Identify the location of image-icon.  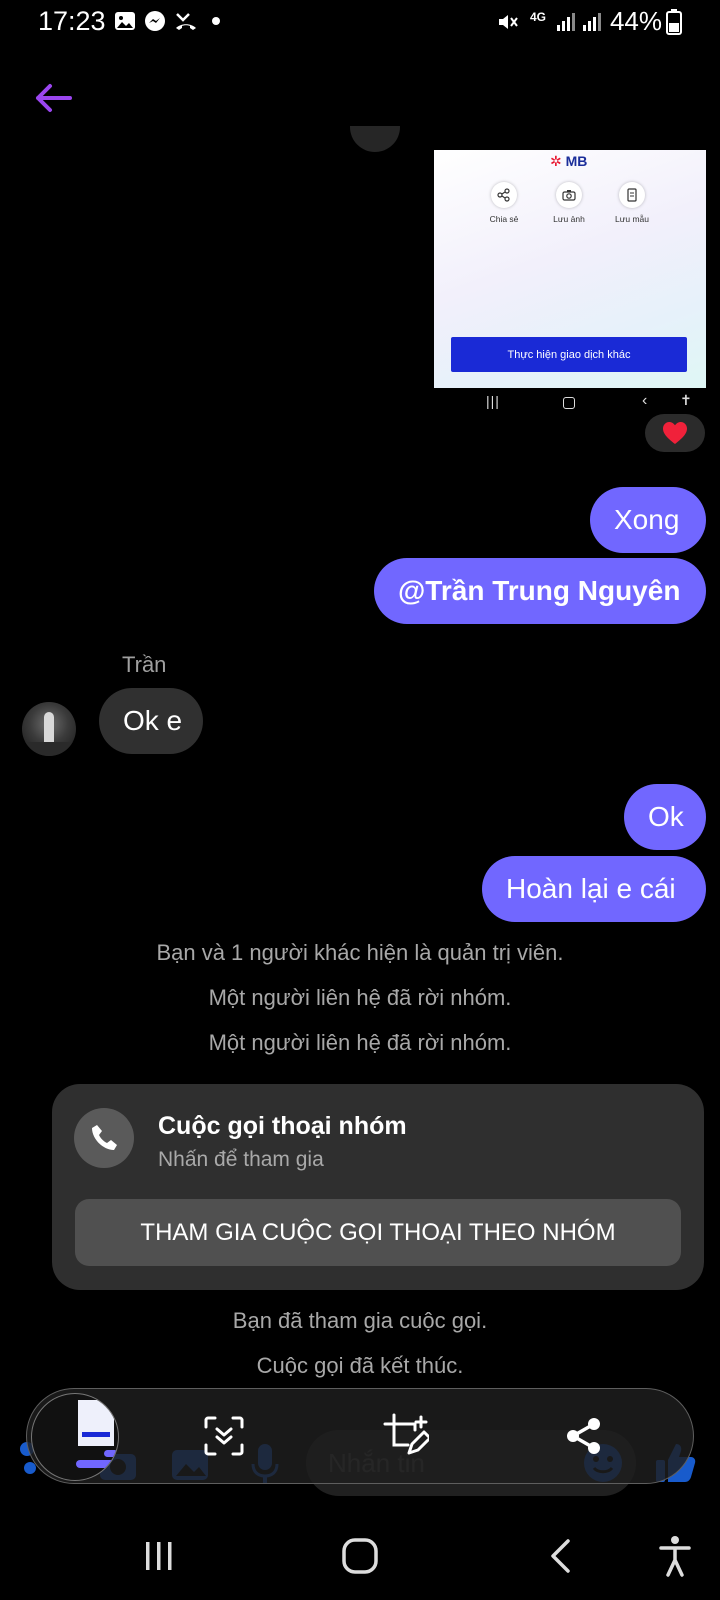
(125, 21).